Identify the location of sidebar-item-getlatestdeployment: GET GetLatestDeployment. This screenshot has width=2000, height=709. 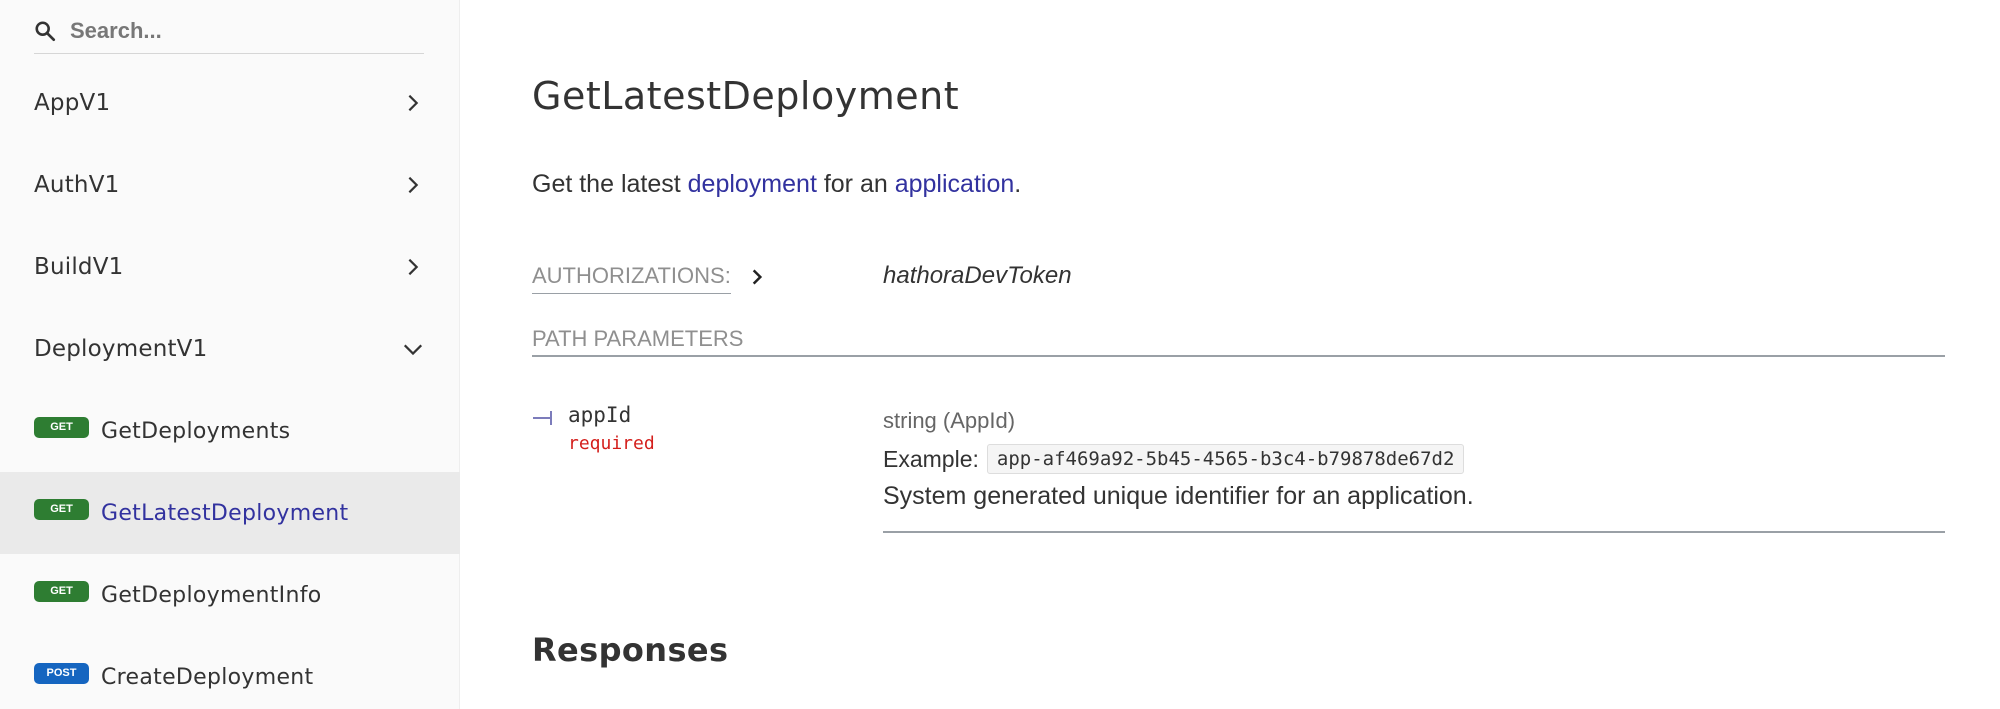
(230, 513).